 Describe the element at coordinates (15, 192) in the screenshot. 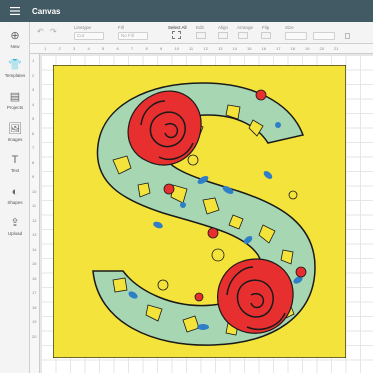

I see `shapes-icon: ◐` at that location.